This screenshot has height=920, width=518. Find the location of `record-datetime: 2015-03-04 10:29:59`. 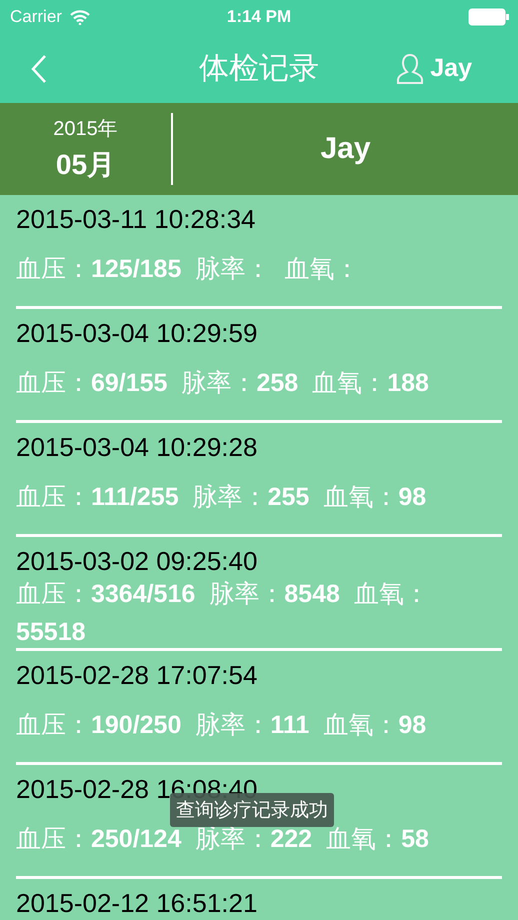

record-datetime: 2015-03-04 10:29:59 is located at coordinates (137, 333).